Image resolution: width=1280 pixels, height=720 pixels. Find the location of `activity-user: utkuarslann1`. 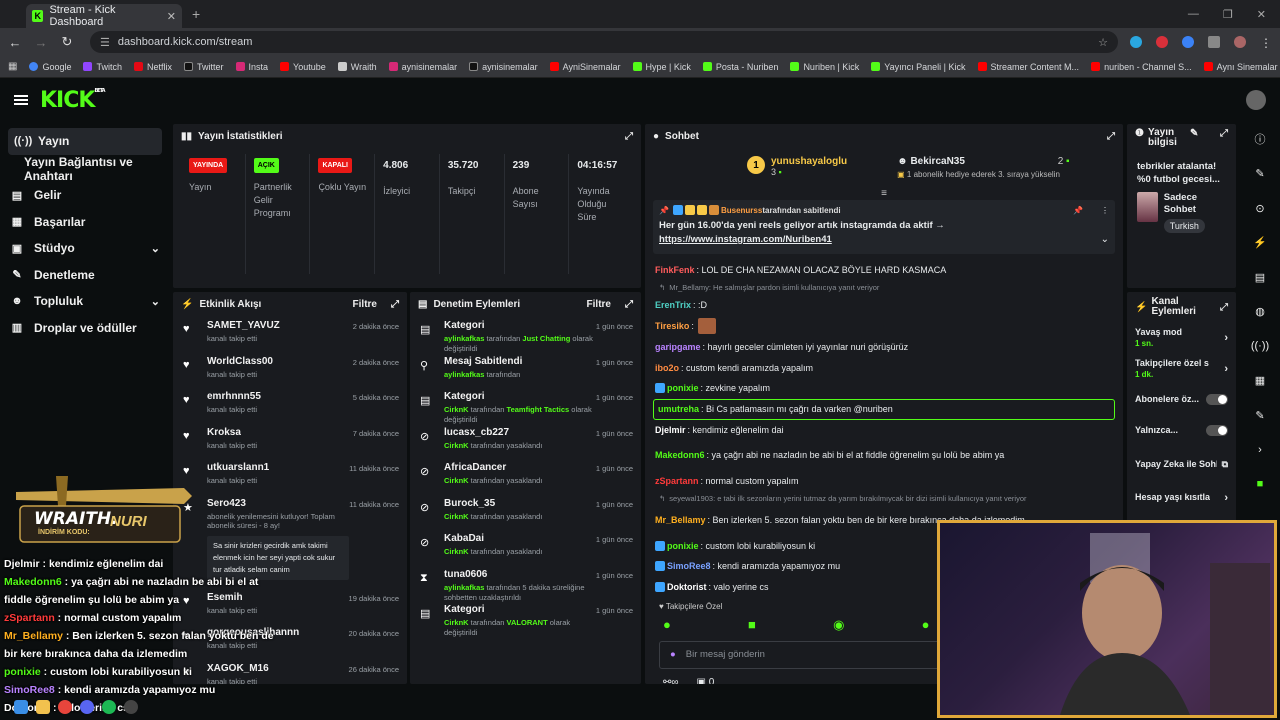

activity-user: utkuarslann1 is located at coordinates (278, 467).